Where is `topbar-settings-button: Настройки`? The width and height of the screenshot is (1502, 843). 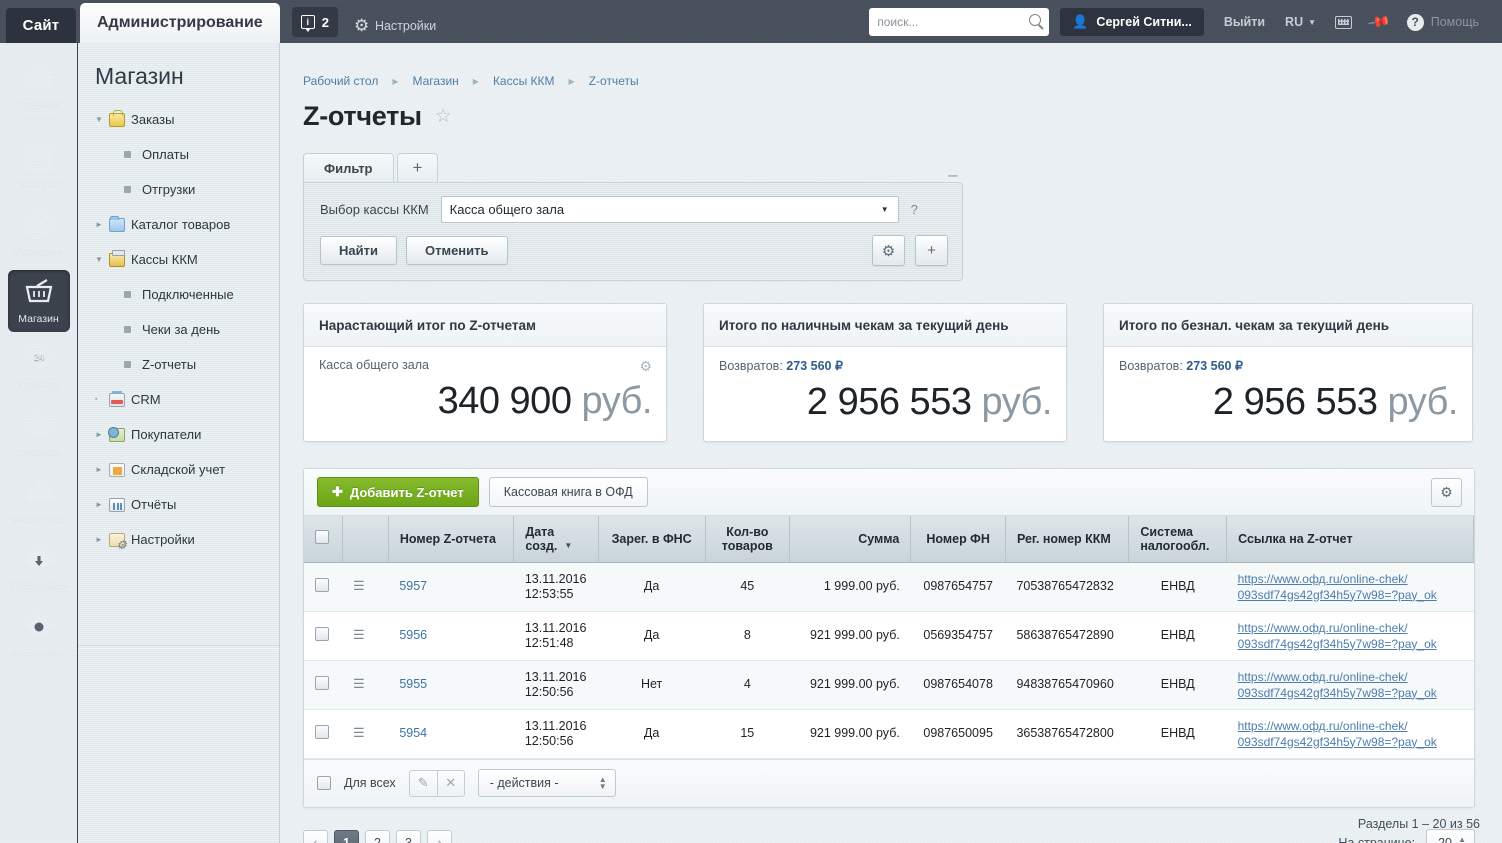
topbar-settings-button: Настройки is located at coordinates (395, 26).